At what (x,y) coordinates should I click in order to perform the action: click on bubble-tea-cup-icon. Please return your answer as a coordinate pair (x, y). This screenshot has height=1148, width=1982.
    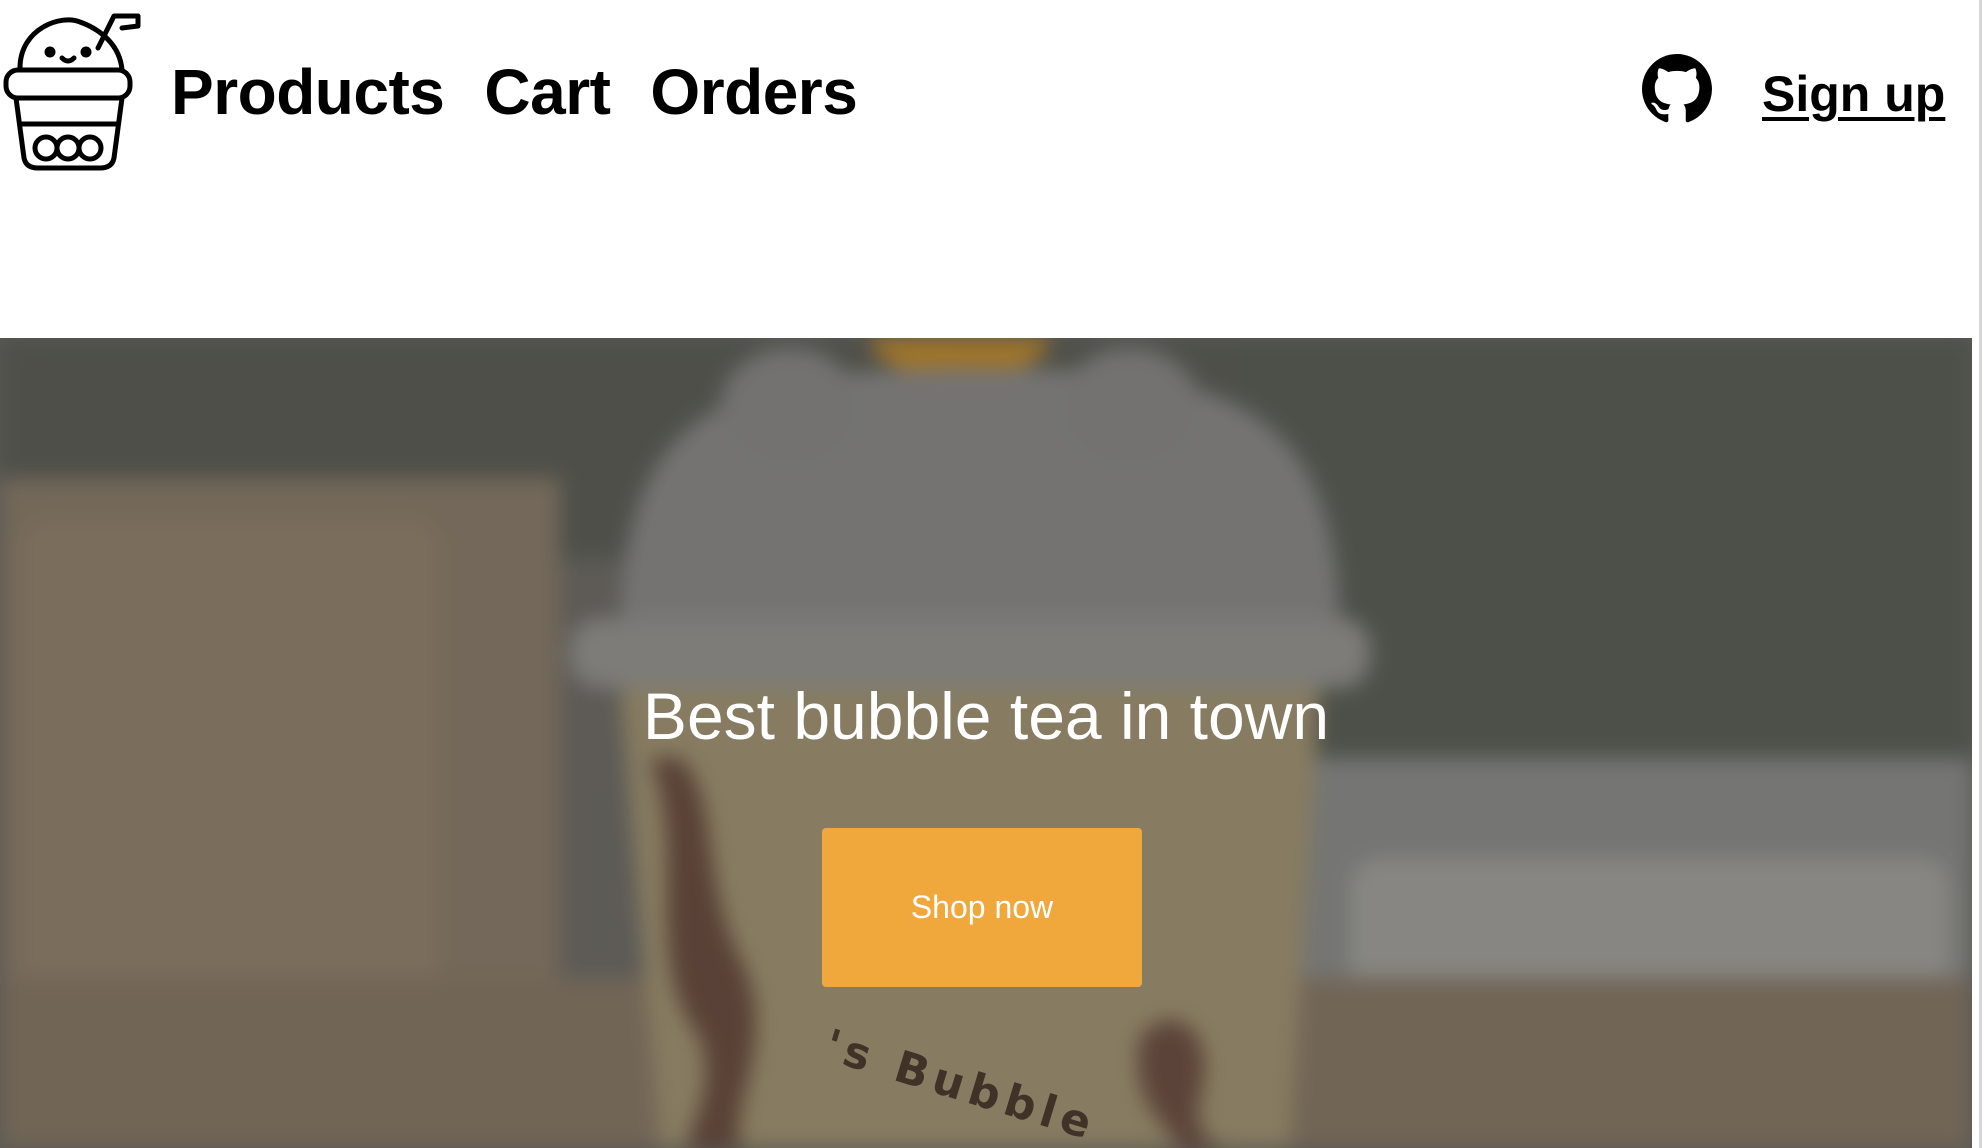
    Looking at the image, I should click on (72, 90).